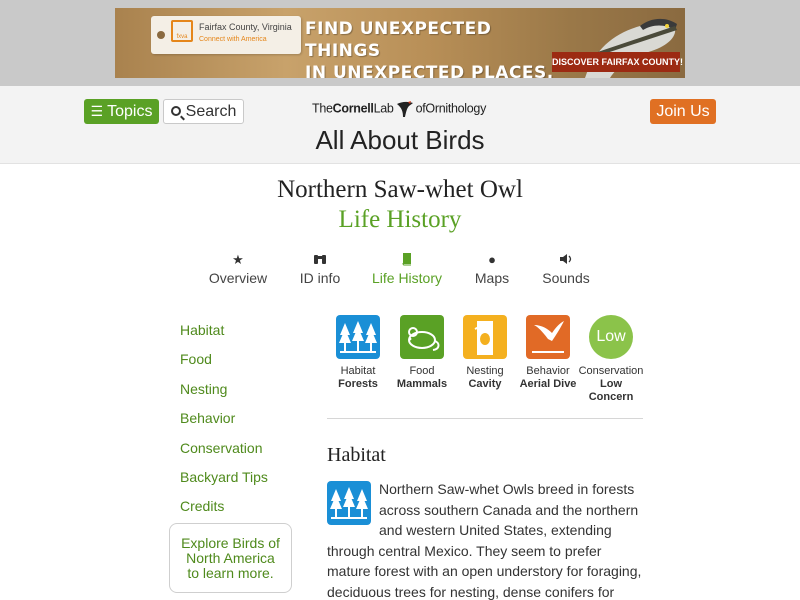 The height and width of the screenshot is (600, 800). What do you see at coordinates (383, 108) in the screenshot?
I see `logo-lab: Lab` at bounding box center [383, 108].